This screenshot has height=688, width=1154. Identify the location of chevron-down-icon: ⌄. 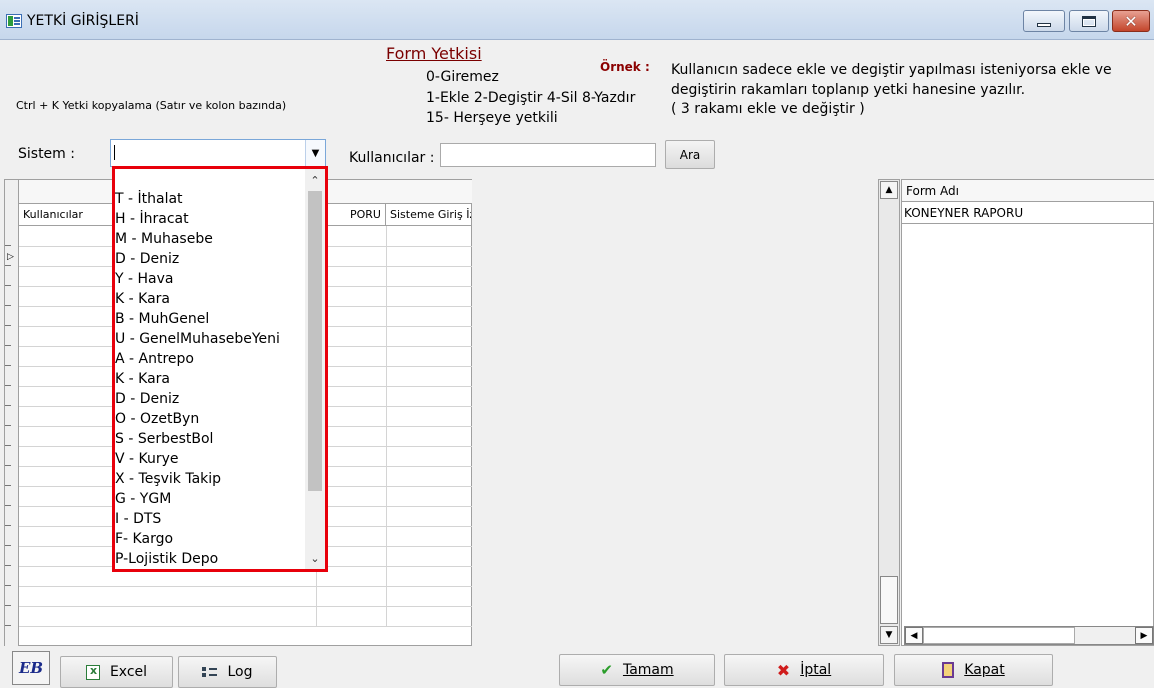
(315, 558).